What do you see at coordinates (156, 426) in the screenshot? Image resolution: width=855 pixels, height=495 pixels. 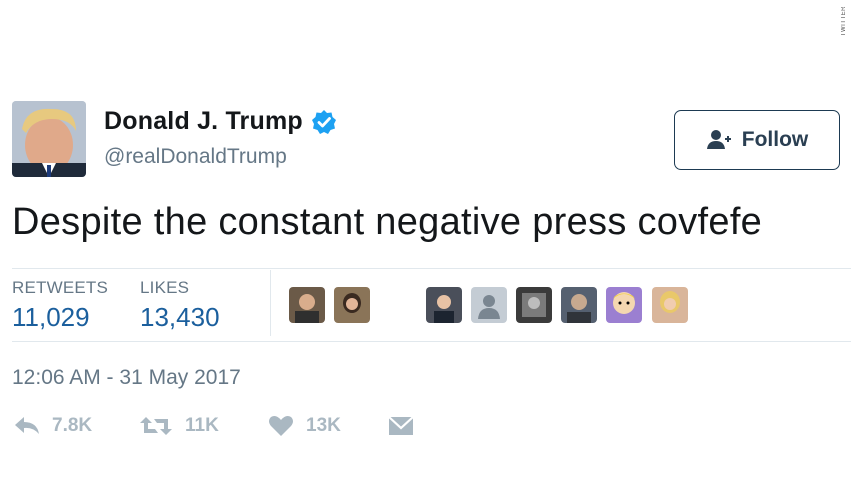 I see `retweet-icon` at bounding box center [156, 426].